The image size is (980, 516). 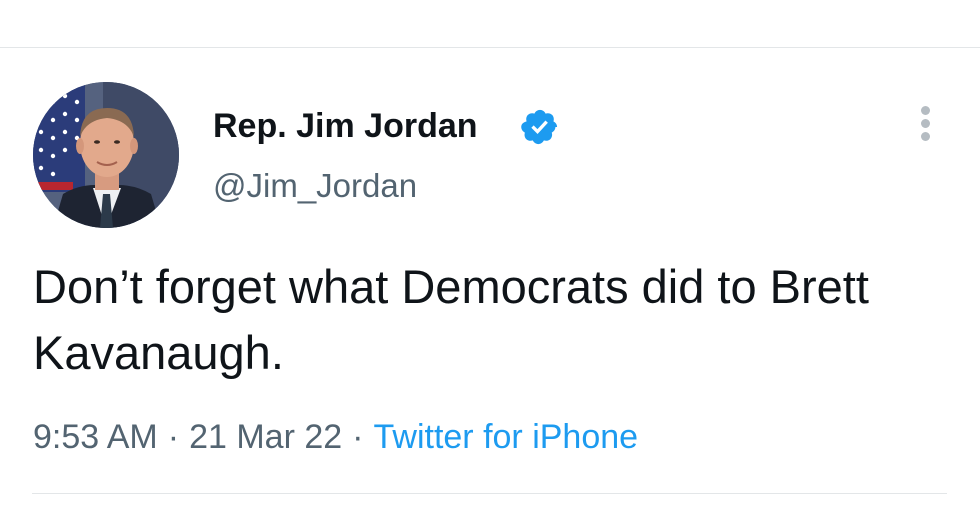 What do you see at coordinates (489, 493) in the screenshot?
I see `bottom-divider` at bounding box center [489, 493].